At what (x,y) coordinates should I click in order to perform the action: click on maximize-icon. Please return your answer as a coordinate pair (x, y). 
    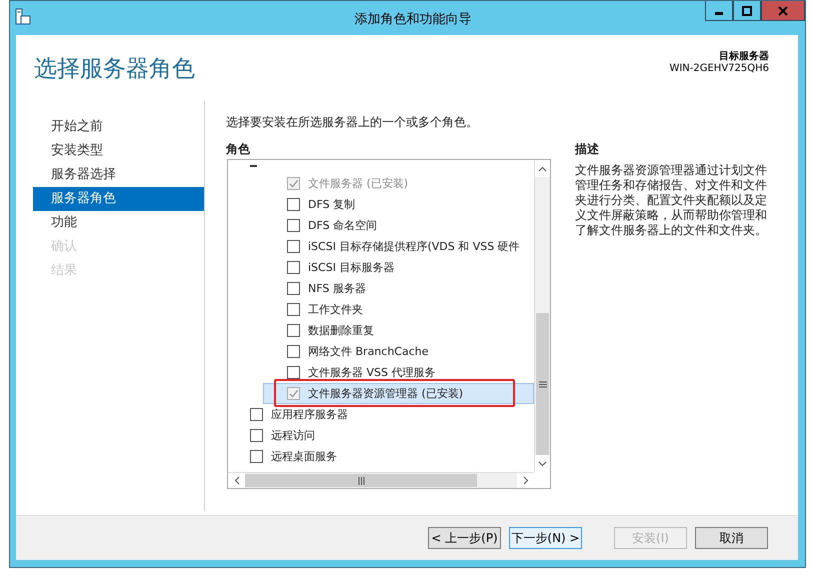
    Looking at the image, I should click on (747, 11).